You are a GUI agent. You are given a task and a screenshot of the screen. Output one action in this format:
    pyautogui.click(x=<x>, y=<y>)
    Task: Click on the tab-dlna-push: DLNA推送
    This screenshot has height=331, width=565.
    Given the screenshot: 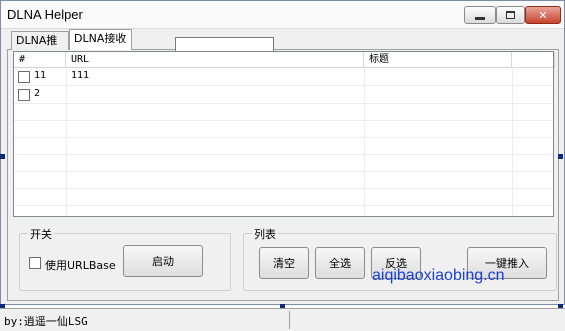 What is the action you would take?
    pyautogui.click(x=40, y=48)
    